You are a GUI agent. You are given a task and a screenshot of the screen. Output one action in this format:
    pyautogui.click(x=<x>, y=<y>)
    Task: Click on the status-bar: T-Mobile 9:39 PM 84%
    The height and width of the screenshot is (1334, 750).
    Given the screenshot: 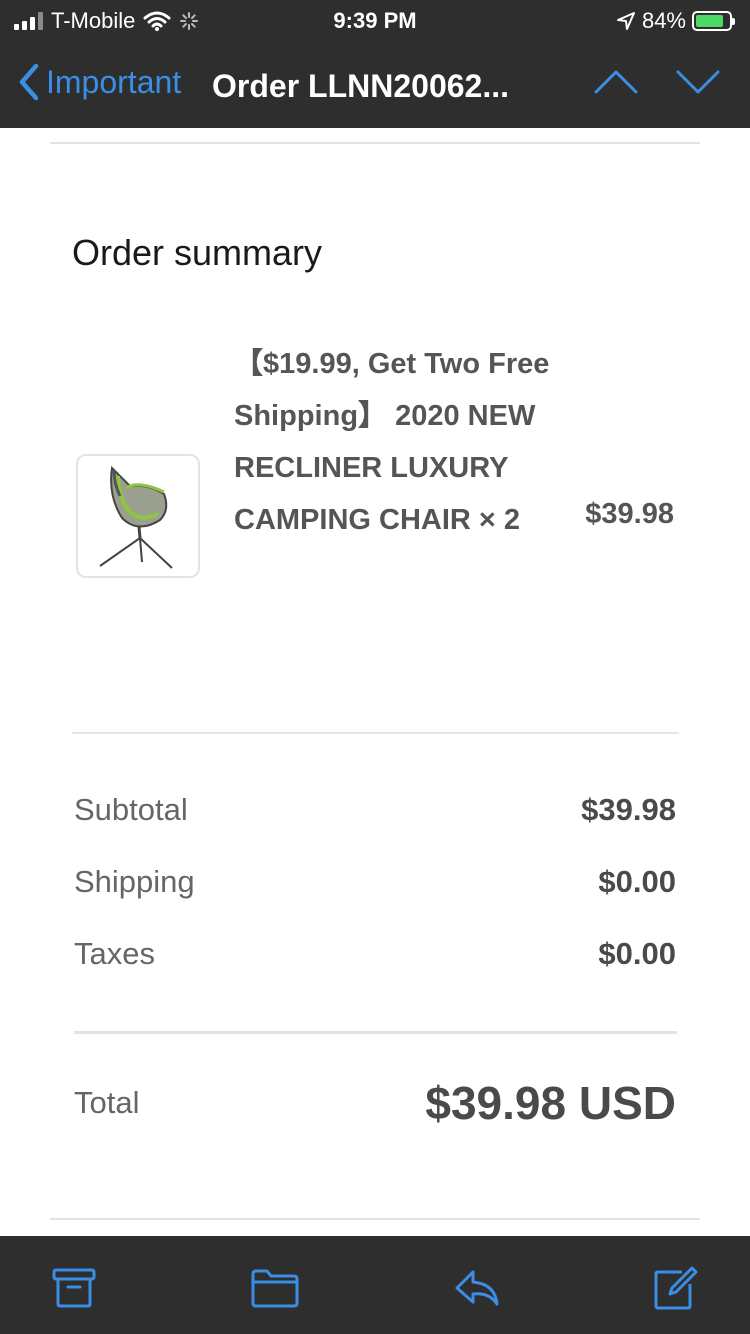 What is the action you would take?
    pyautogui.click(x=375, y=20)
    